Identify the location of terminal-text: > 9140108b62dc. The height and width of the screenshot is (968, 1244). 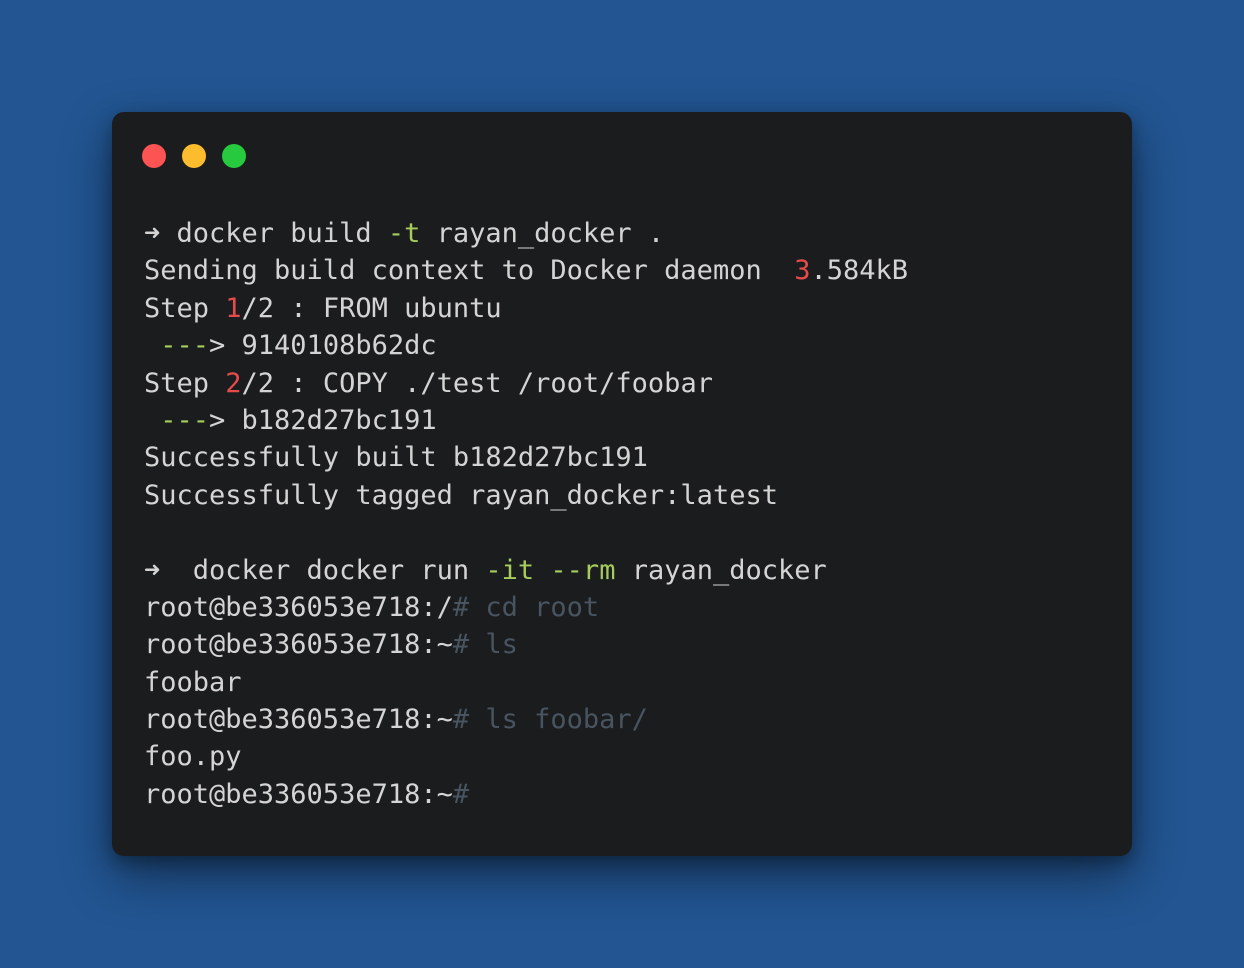
(323, 346).